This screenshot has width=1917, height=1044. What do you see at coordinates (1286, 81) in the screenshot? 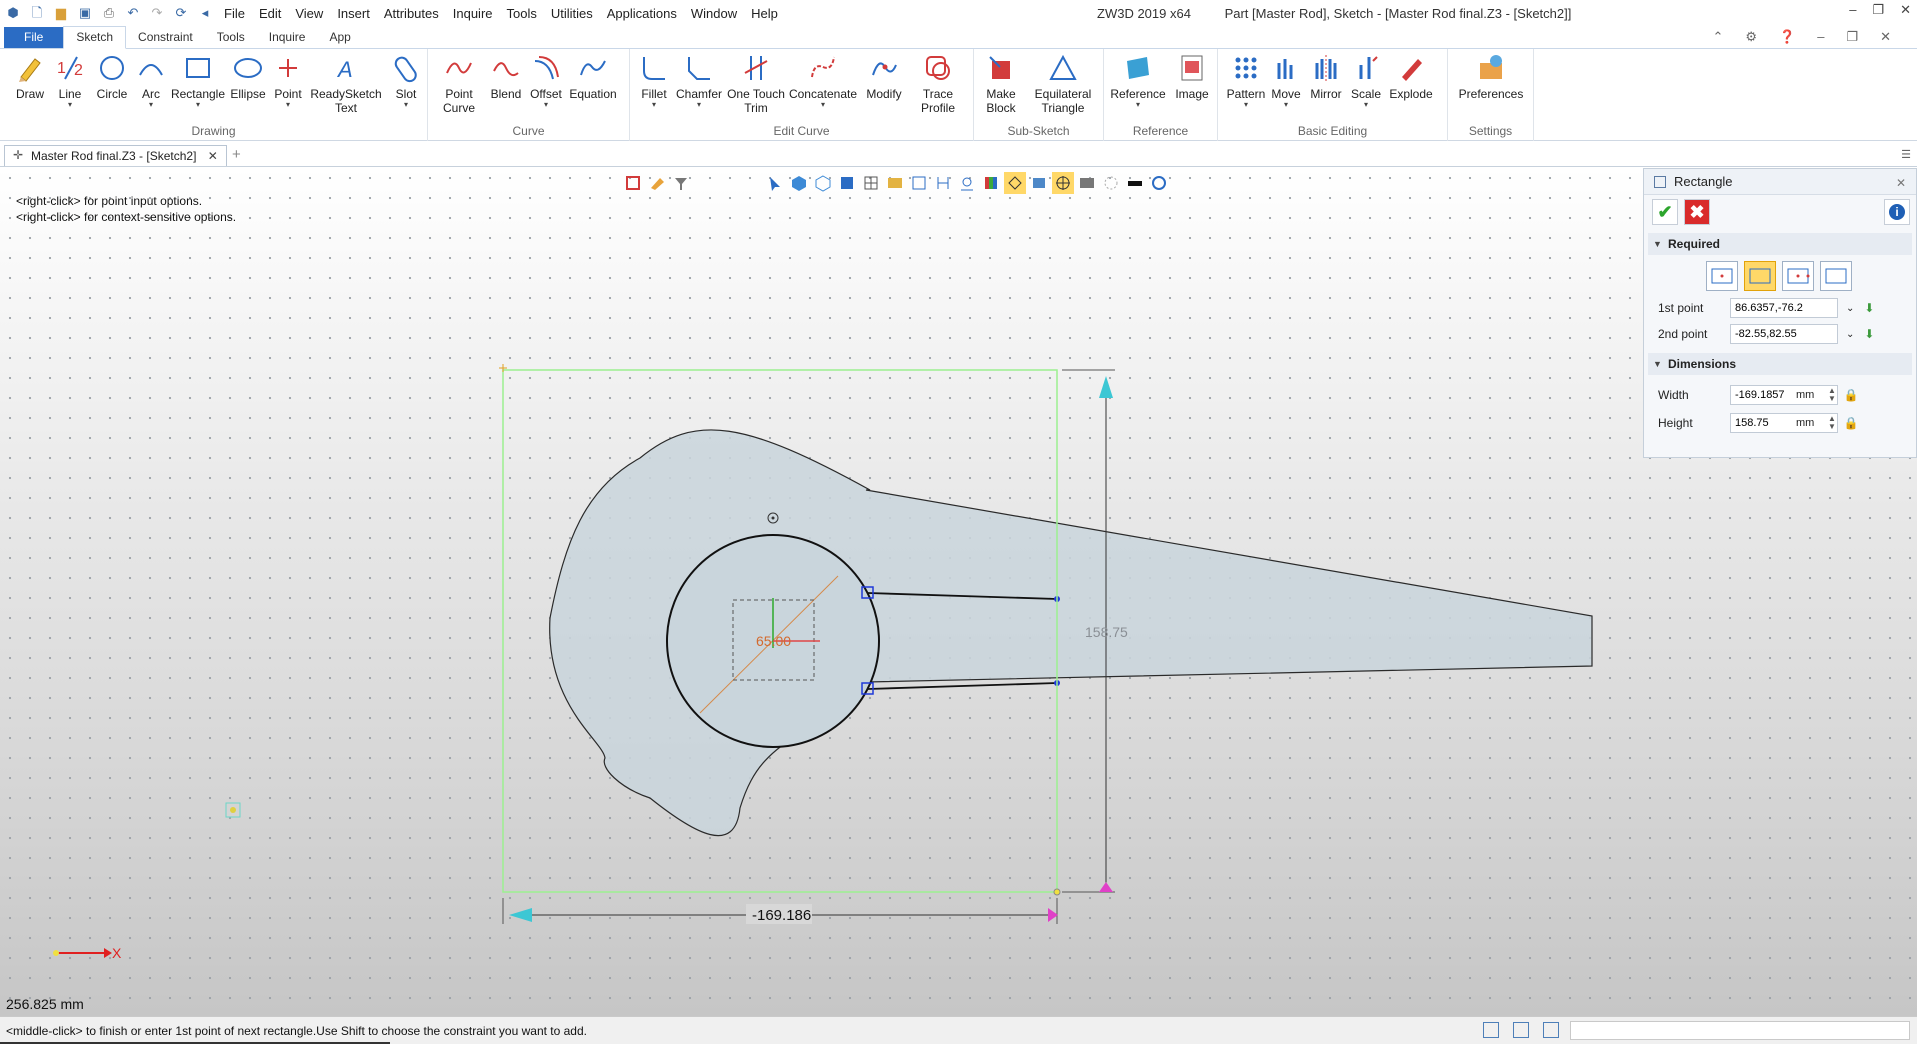
I see `move-button: Move ▾` at bounding box center [1286, 81].